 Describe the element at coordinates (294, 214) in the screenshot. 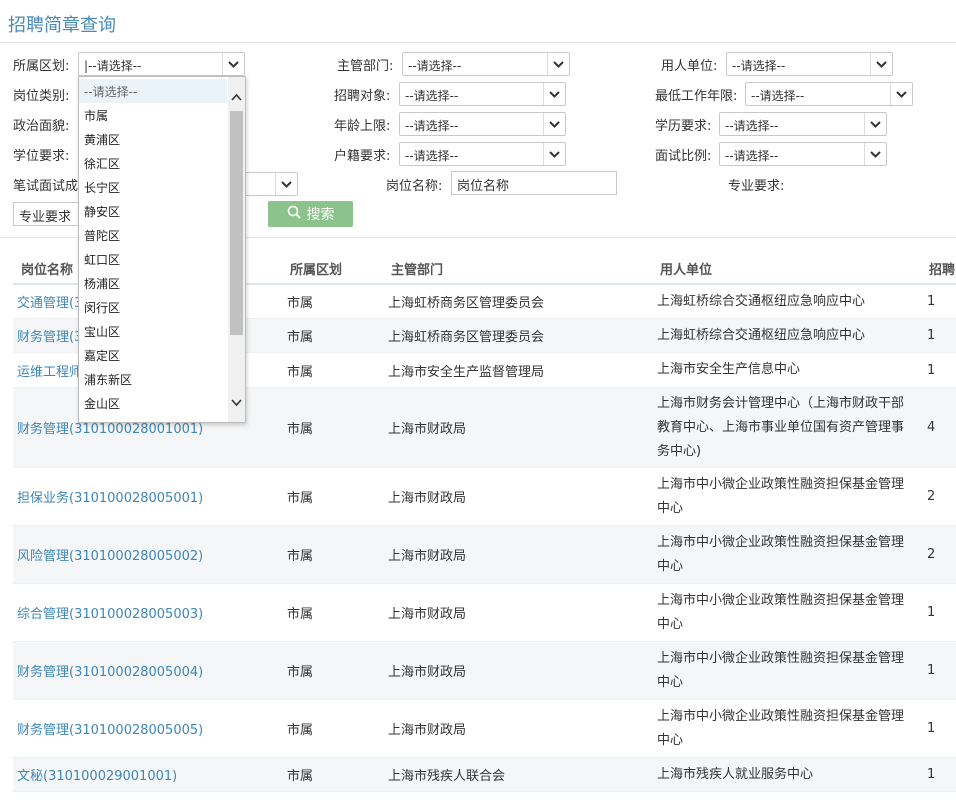

I see `search-icon` at that location.